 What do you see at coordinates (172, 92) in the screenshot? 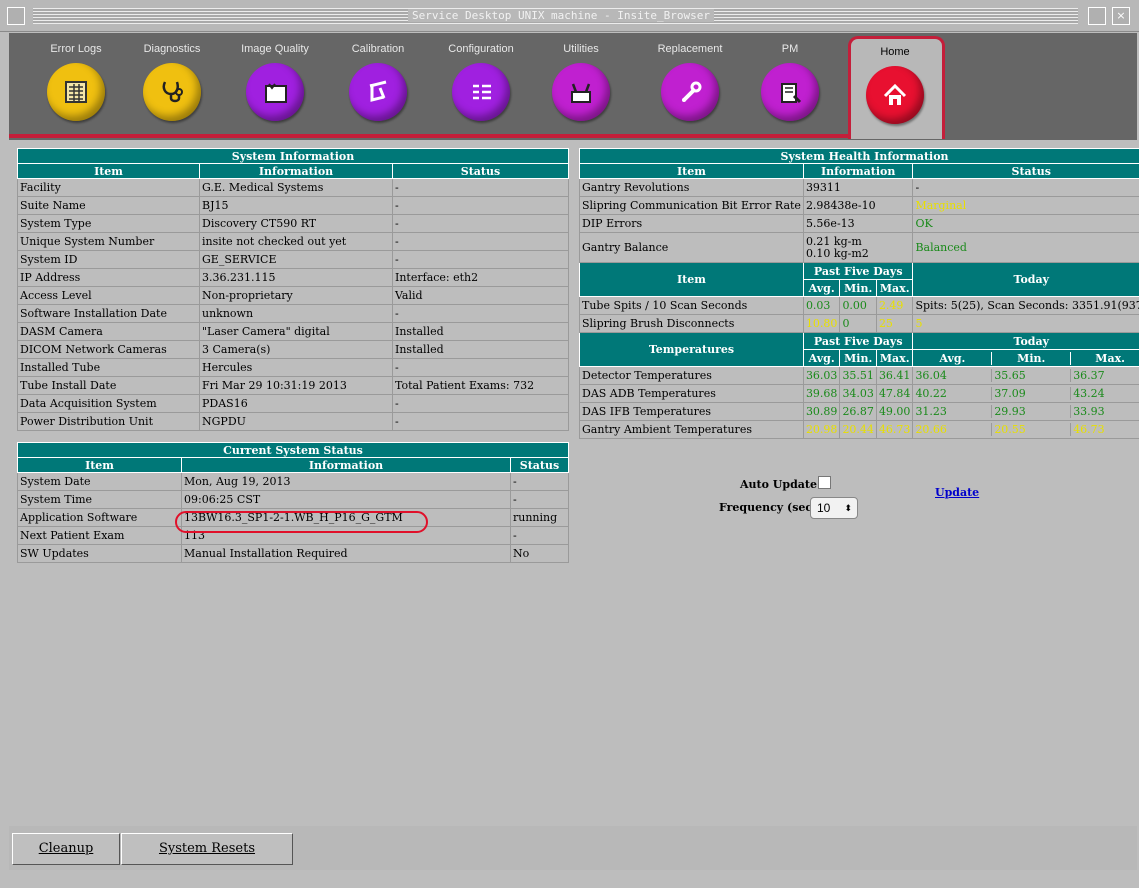
I see `stethoscope-icon` at bounding box center [172, 92].